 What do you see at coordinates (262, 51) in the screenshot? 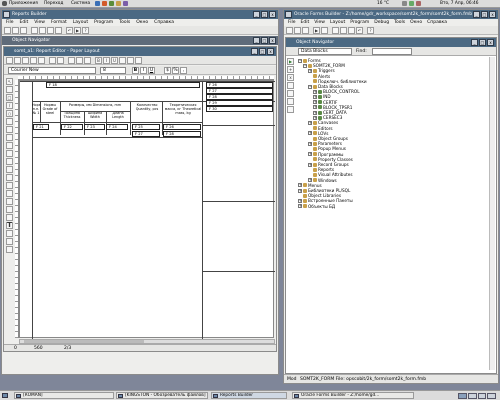
I see `editor-maximize-button: □` at bounding box center [262, 51].